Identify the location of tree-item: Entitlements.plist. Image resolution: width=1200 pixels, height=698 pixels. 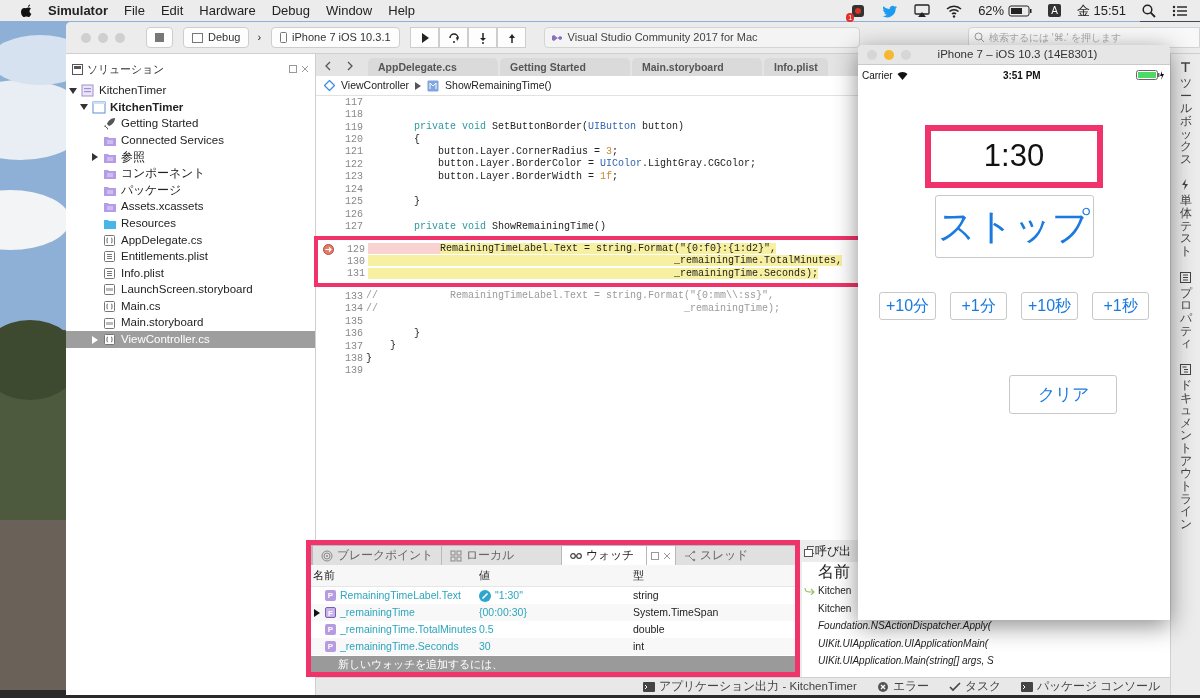
(190, 257).